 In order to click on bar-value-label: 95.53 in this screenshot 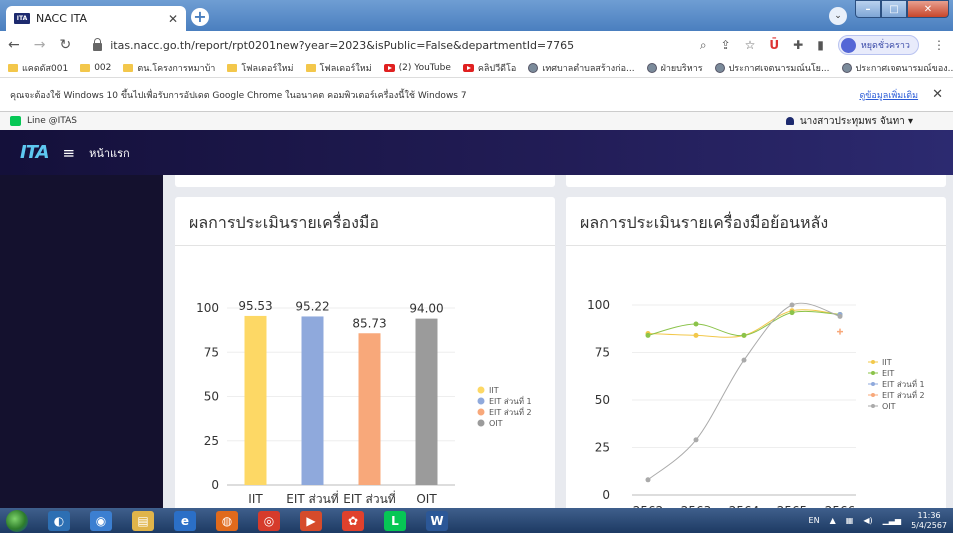, I will do `click(255, 306)`.